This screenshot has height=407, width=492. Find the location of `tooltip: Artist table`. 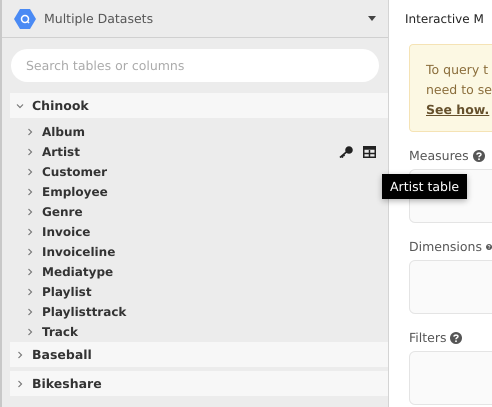

tooltip: Artist table is located at coordinates (425, 186).